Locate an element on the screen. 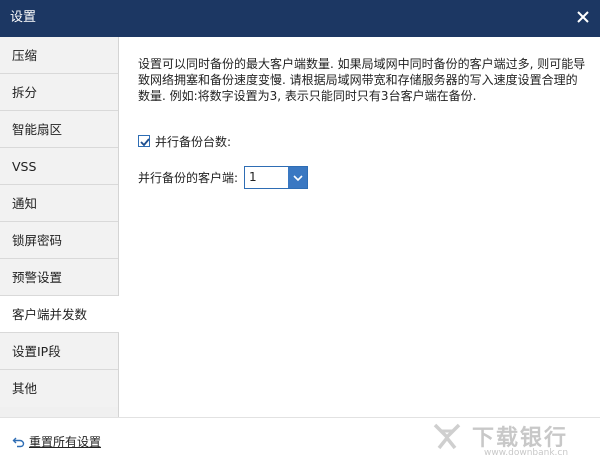 The image size is (600, 460). sidebar-item-label: 预警设置 is located at coordinates (37, 277).